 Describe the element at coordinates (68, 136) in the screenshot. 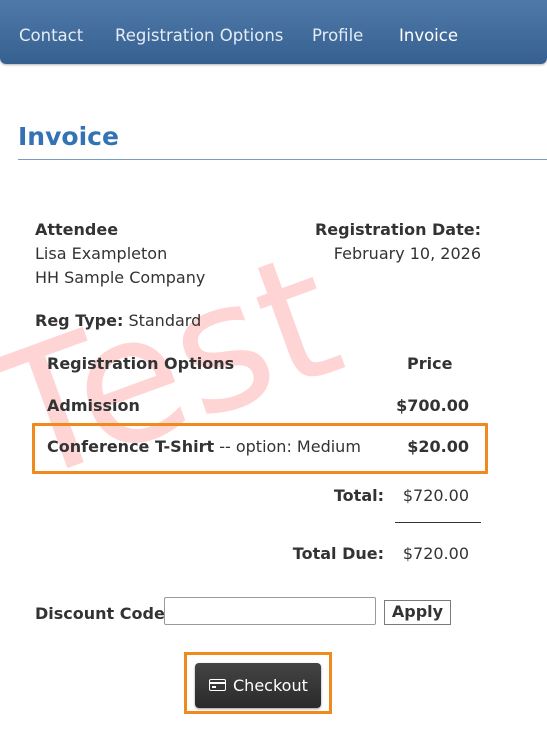

I see `page-title: Invoice` at that location.